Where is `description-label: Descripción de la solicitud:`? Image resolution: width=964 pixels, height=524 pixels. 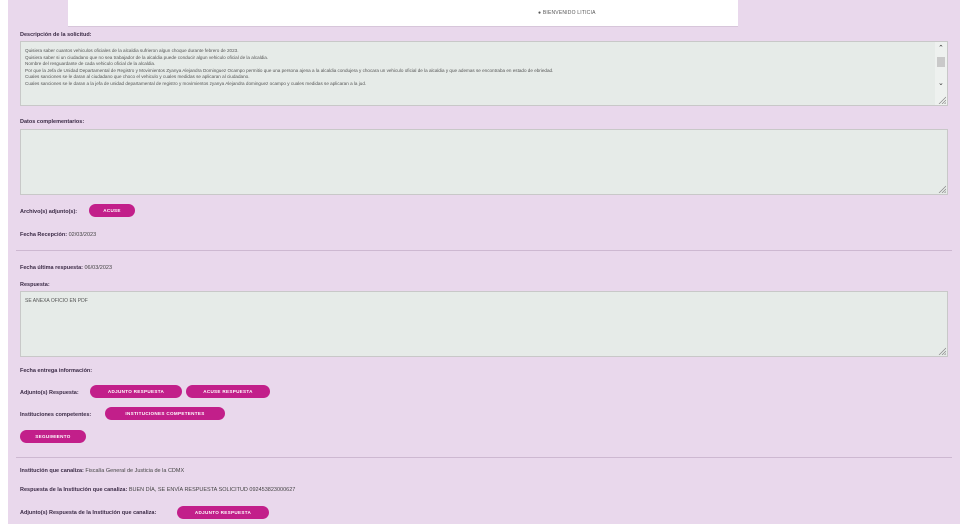 description-label: Descripción de la solicitud: is located at coordinates (56, 35).